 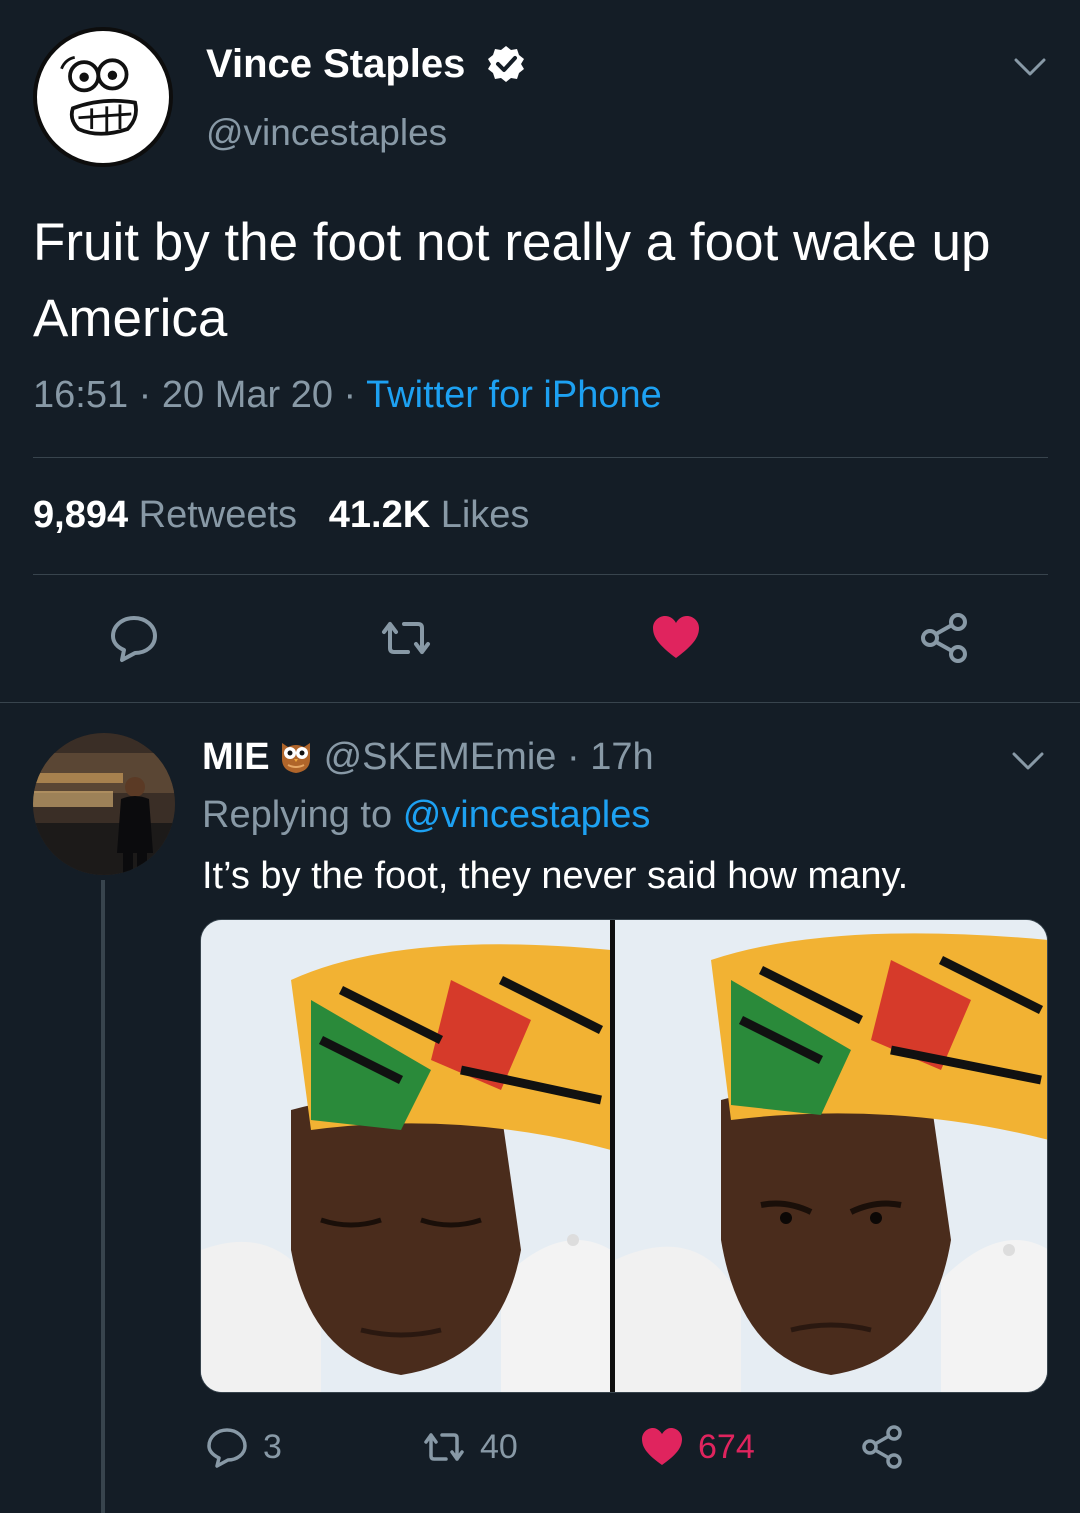 I want to click on like-action: 674, so click(x=697, y=1447).